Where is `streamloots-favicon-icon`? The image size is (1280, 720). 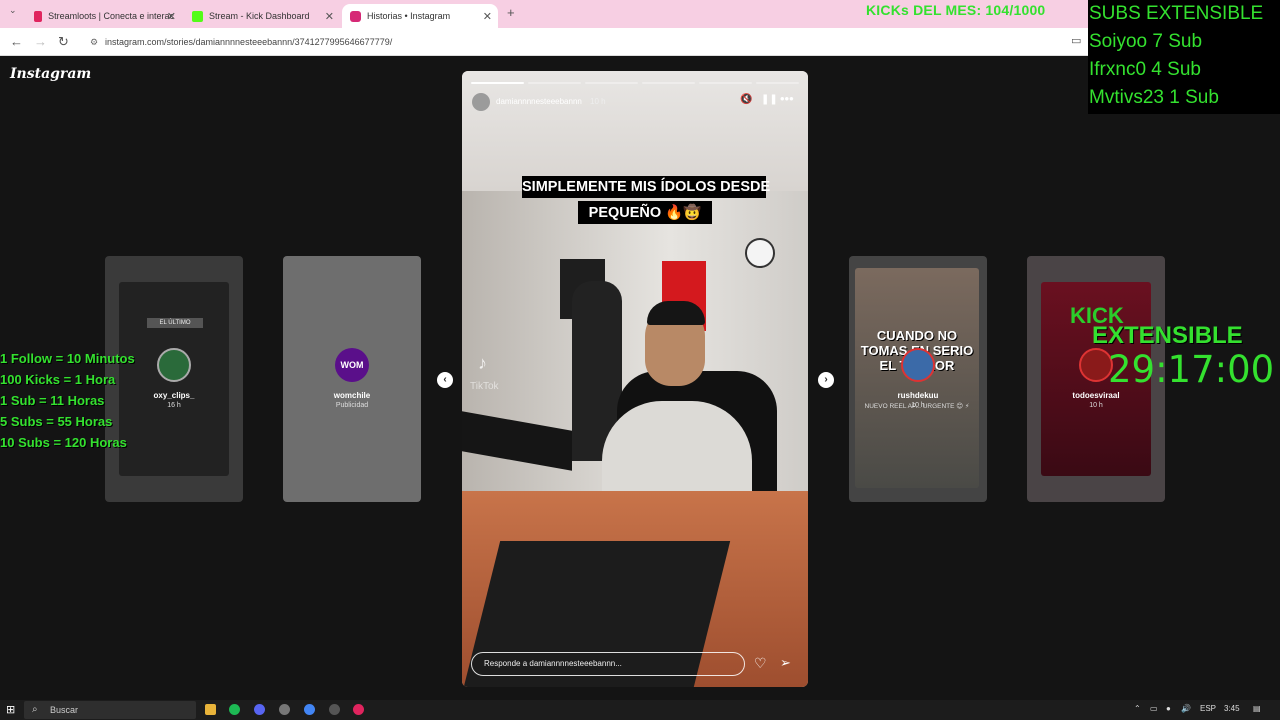 streamloots-favicon-icon is located at coordinates (38, 16).